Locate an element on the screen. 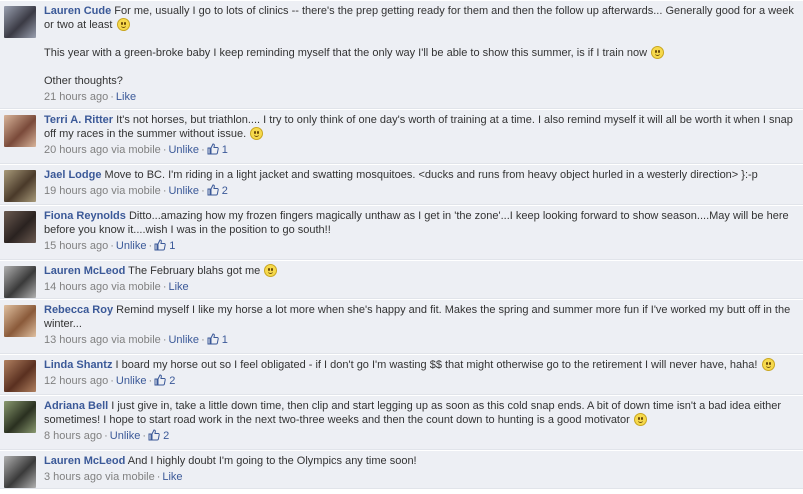 The image size is (803, 494). author-name-link: Fiona Reynolds is located at coordinates (85, 216).